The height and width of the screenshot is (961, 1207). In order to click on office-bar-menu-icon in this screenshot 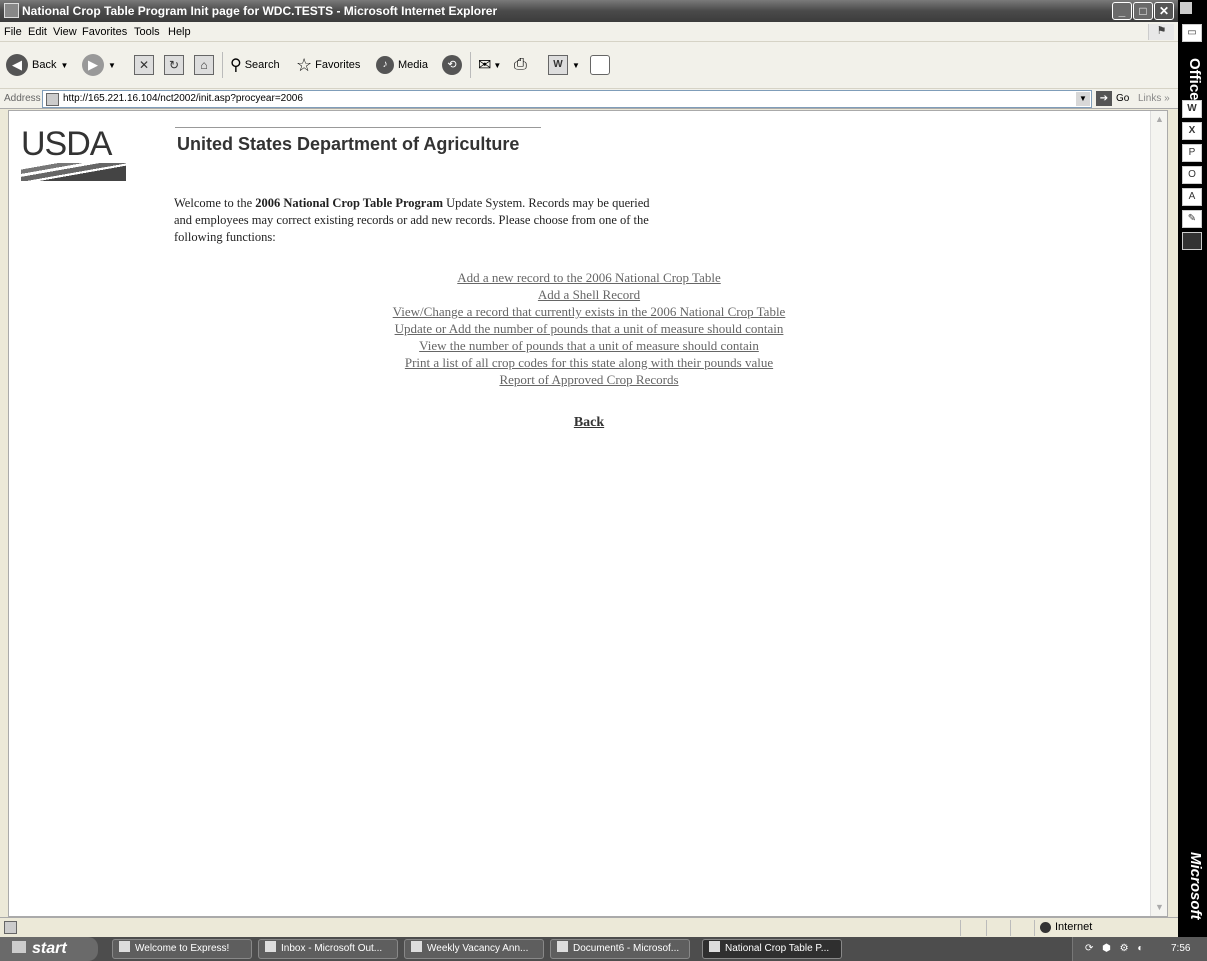, I will do `click(1186, 8)`.